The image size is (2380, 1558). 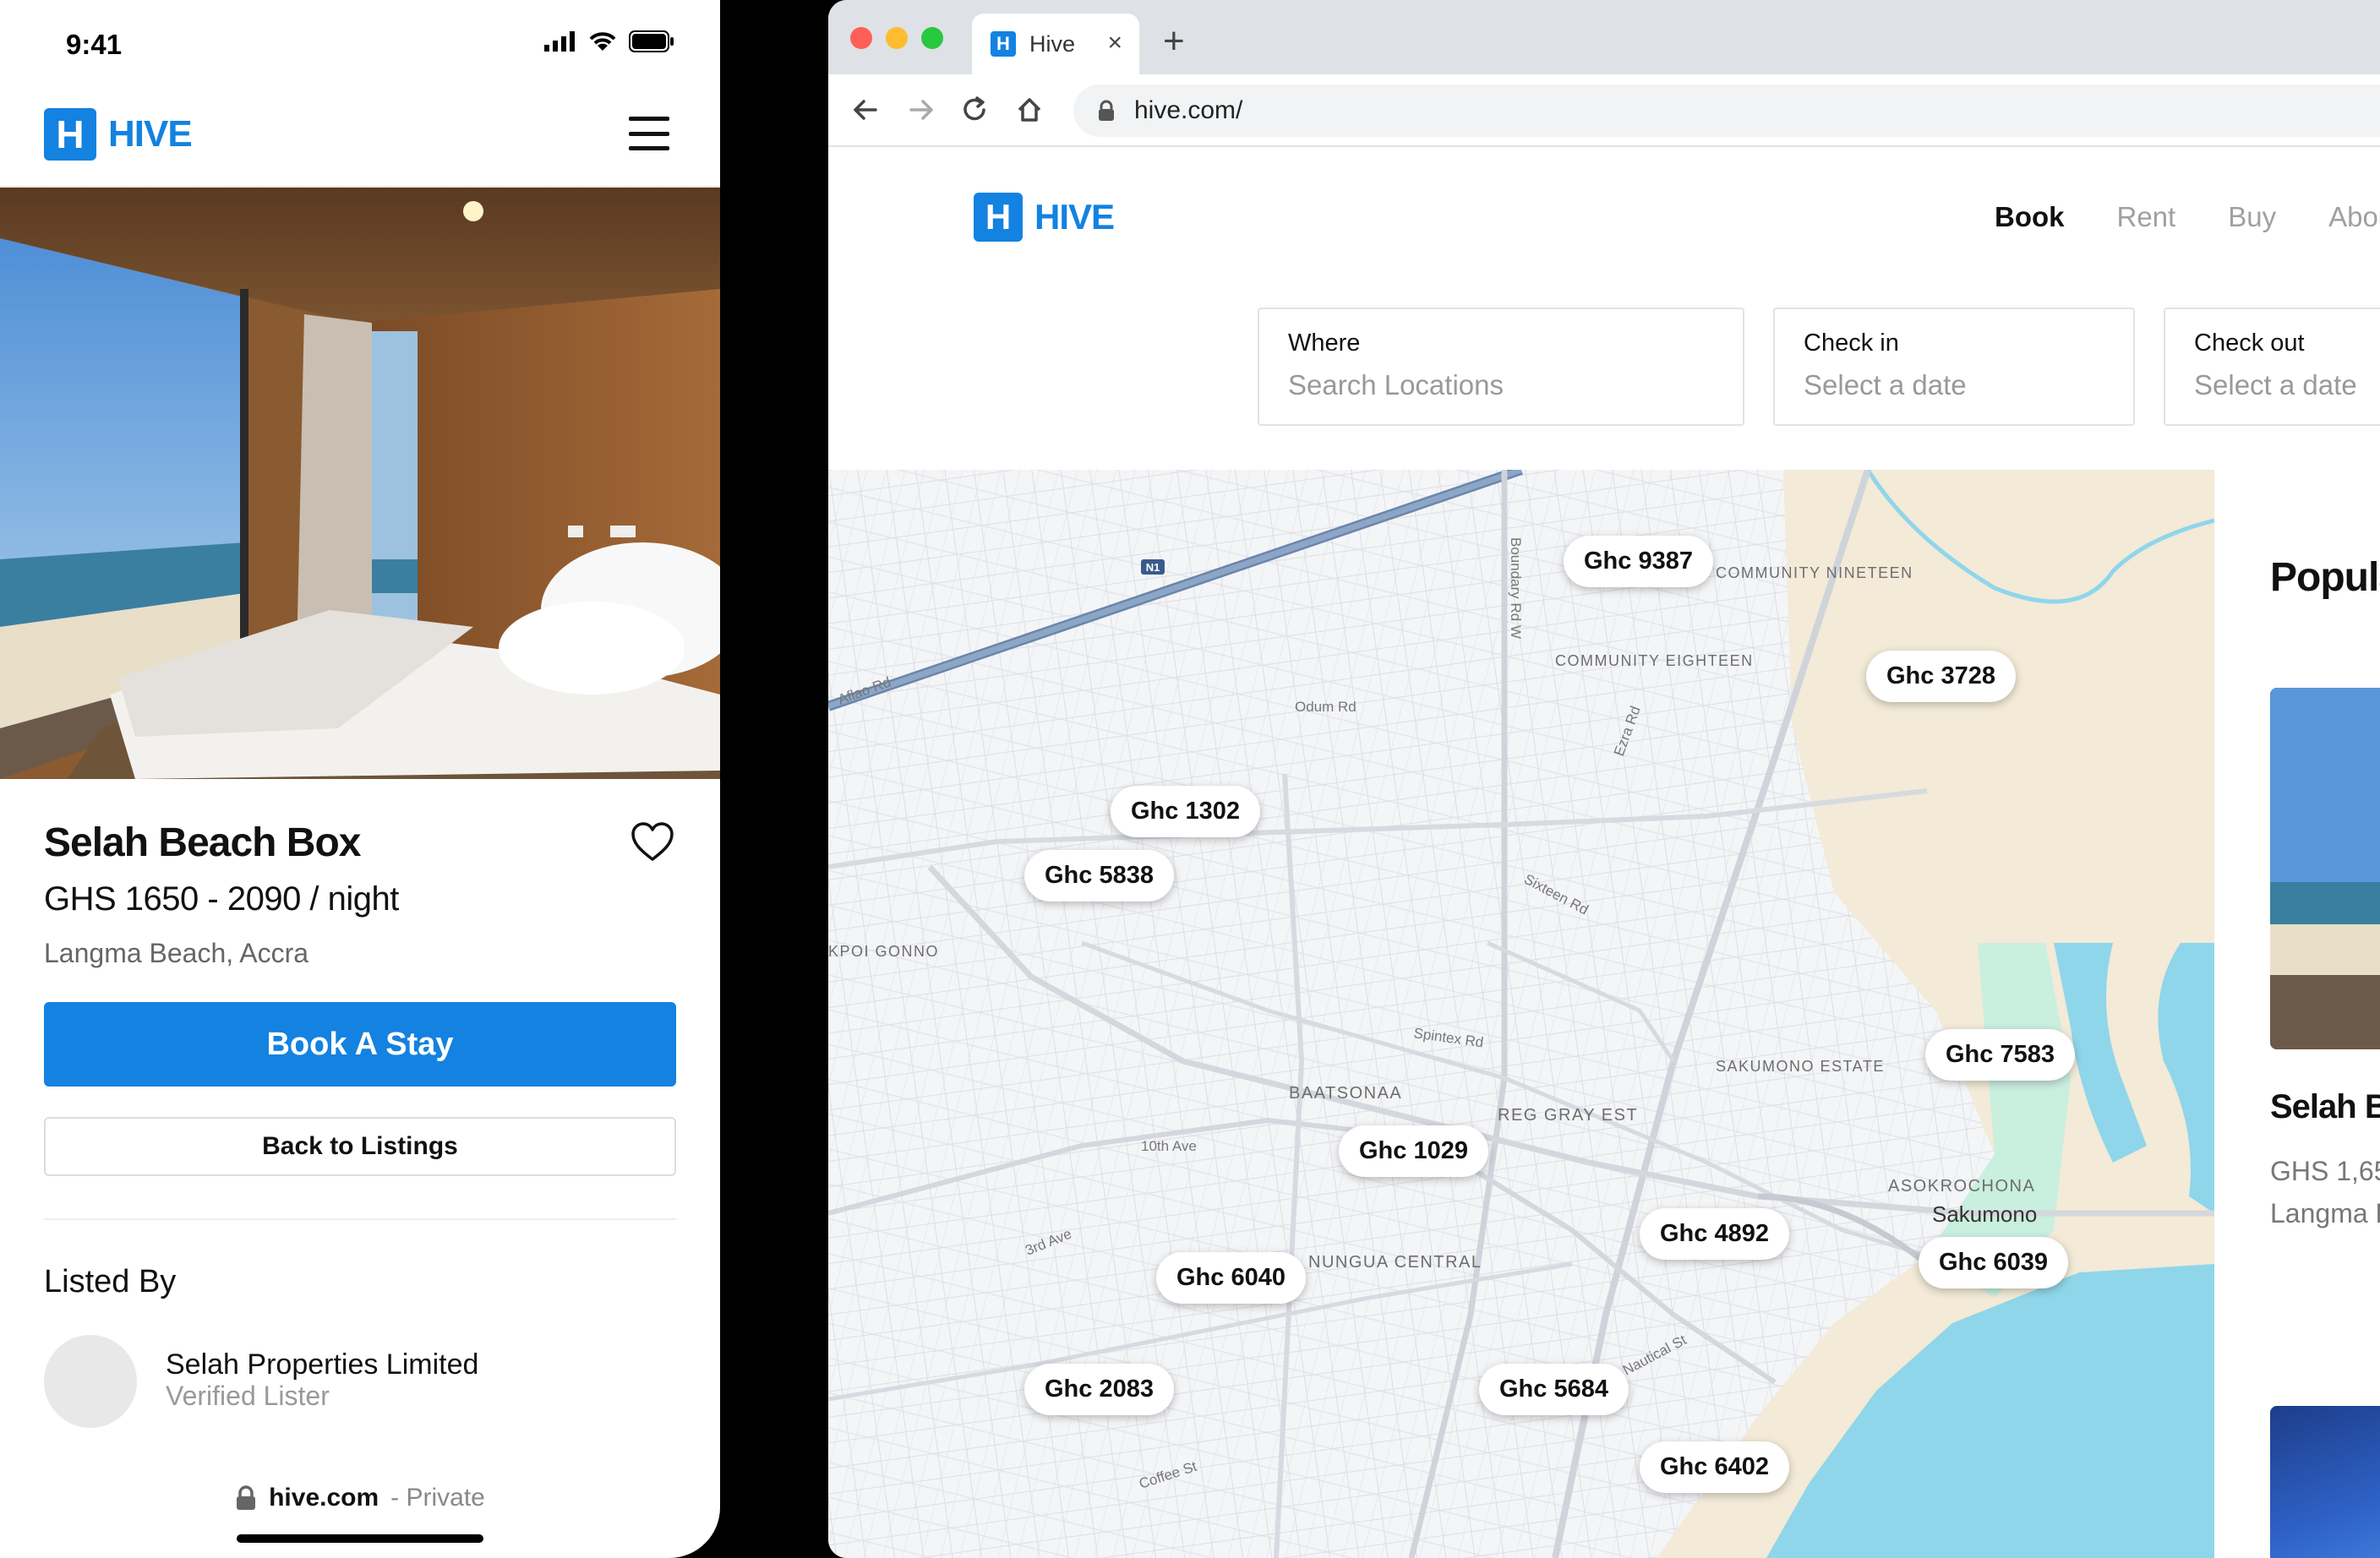 What do you see at coordinates (1099, 876) in the screenshot?
I see `map-pin: Ghc 5838` at bounding box center [1099, 876].